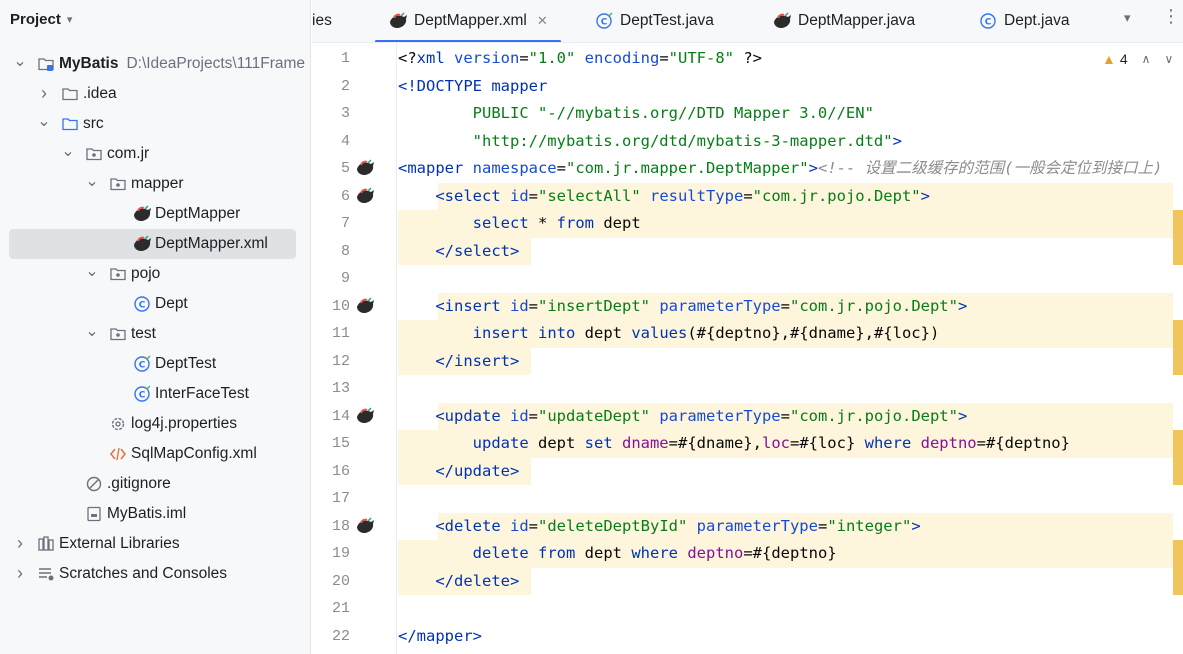  What do you see at coordinates (155, 544) in the screenshot?
I see `tree-item: › External Libraries` at bounding box center [155, 544].